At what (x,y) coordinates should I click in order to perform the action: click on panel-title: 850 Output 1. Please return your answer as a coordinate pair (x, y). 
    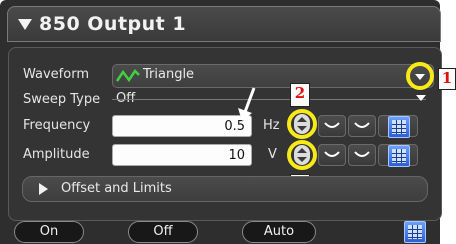
    Looking at the image, I should click on (113, 24).